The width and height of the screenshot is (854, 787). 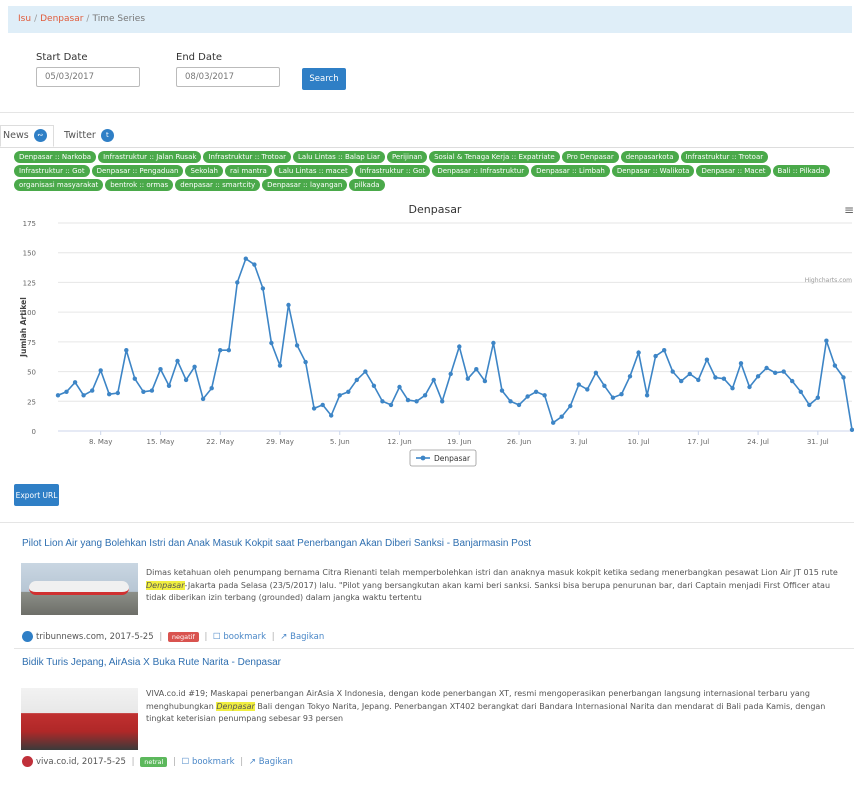 What do you see at coordinates (481, 171) in the screenshot?
I see `topic-tag: Denpasar :: Infrastruktur` at bounding box center [481, 171].